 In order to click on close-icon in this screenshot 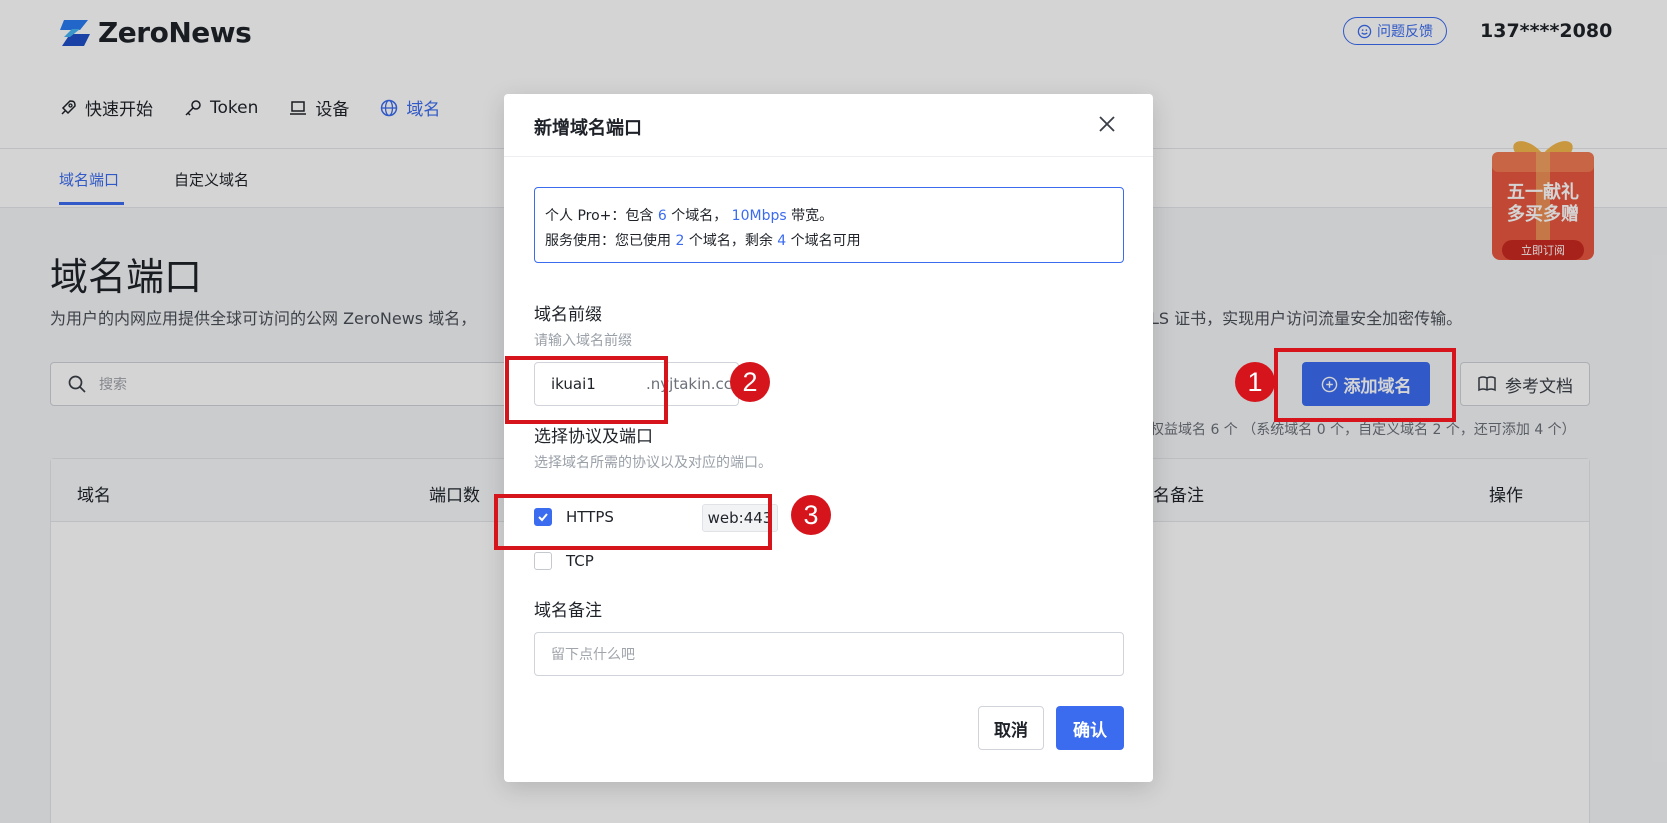, I will do `click(1107, 124)`.